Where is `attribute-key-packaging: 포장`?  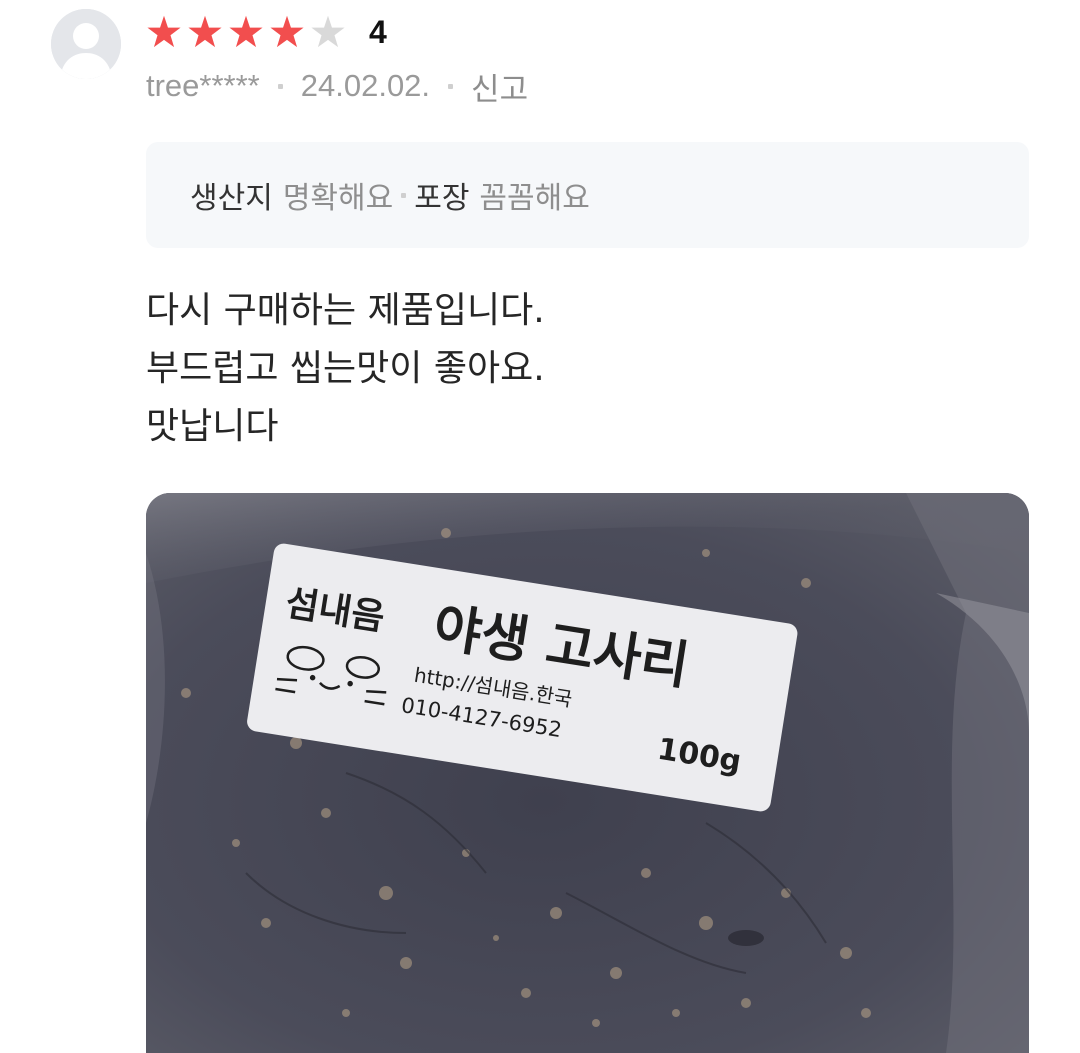
attribute-key-packaging: 포장 is located at coordinates (442, 198).